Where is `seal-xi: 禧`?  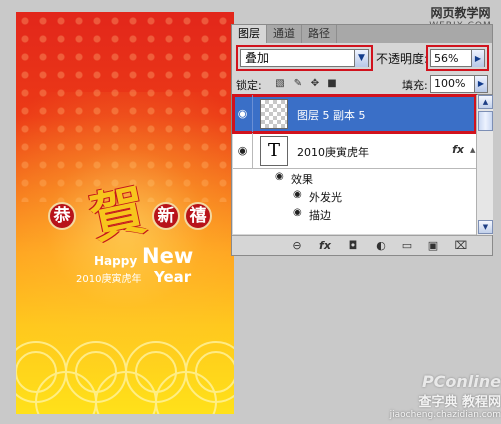 seal-xi: 禧 is located at coordinates (198, 216).